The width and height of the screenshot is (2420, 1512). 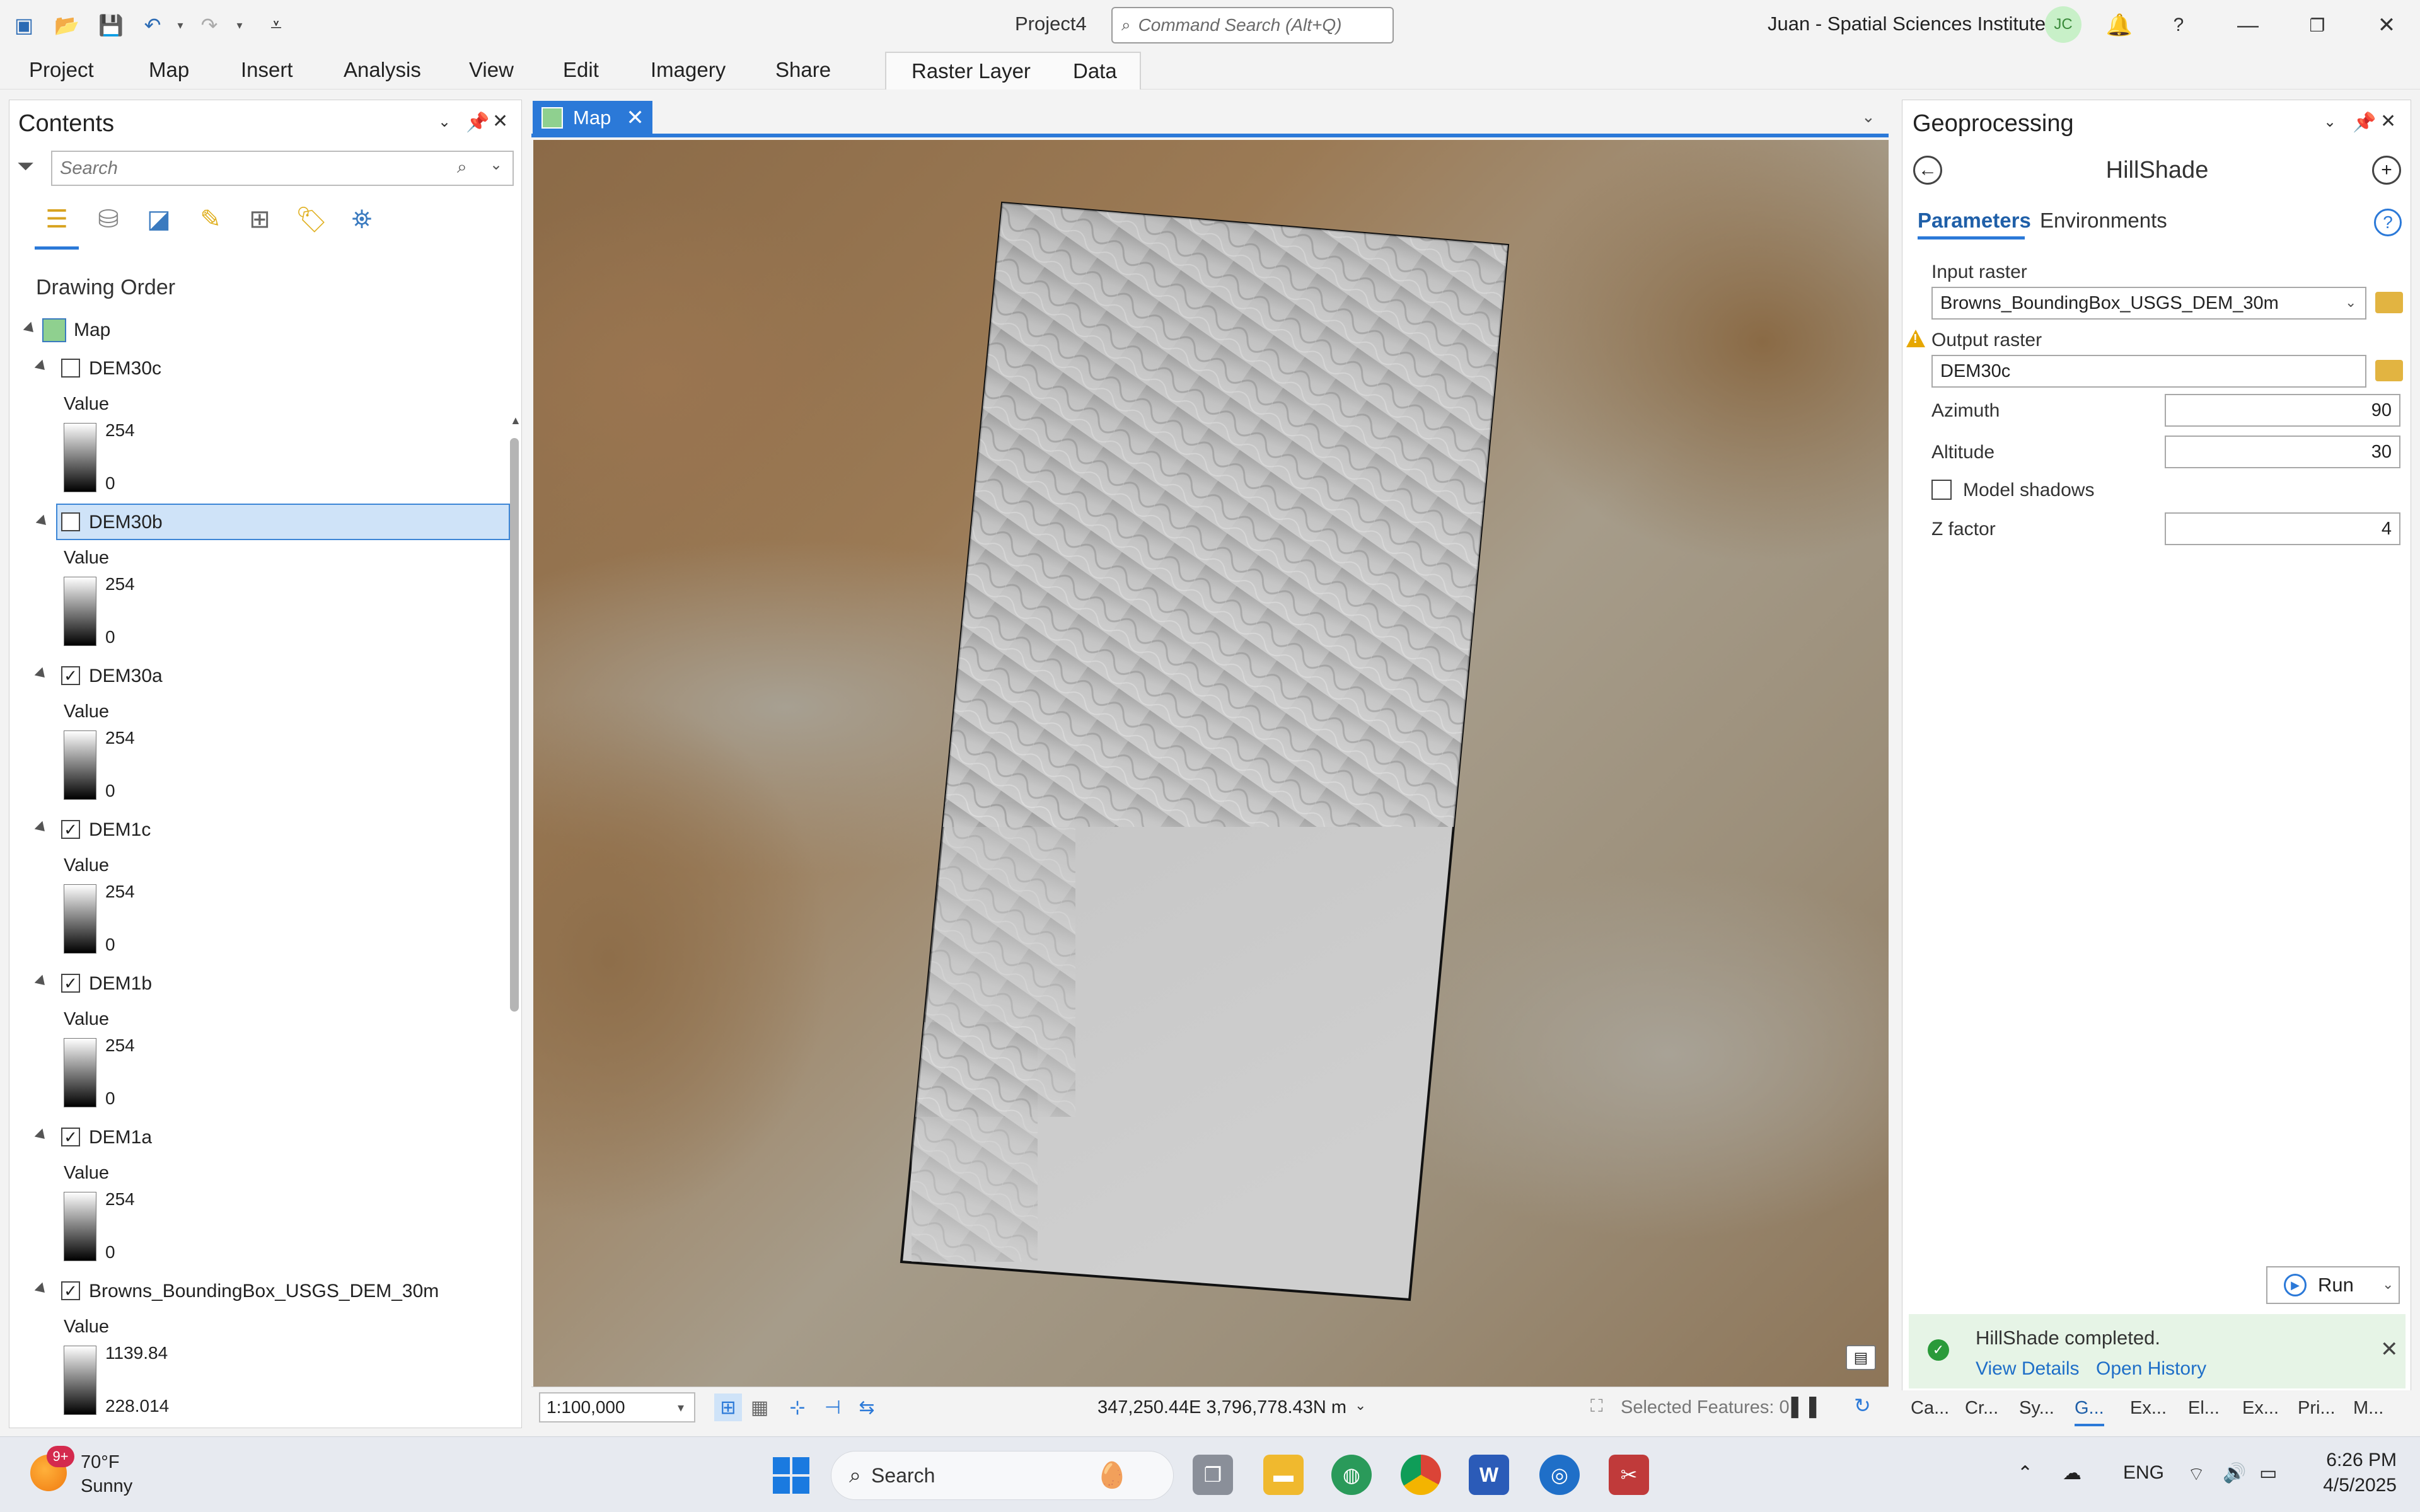 I want to click on list-by-labeling-icon: 🏷, so click(x=311, y=219).